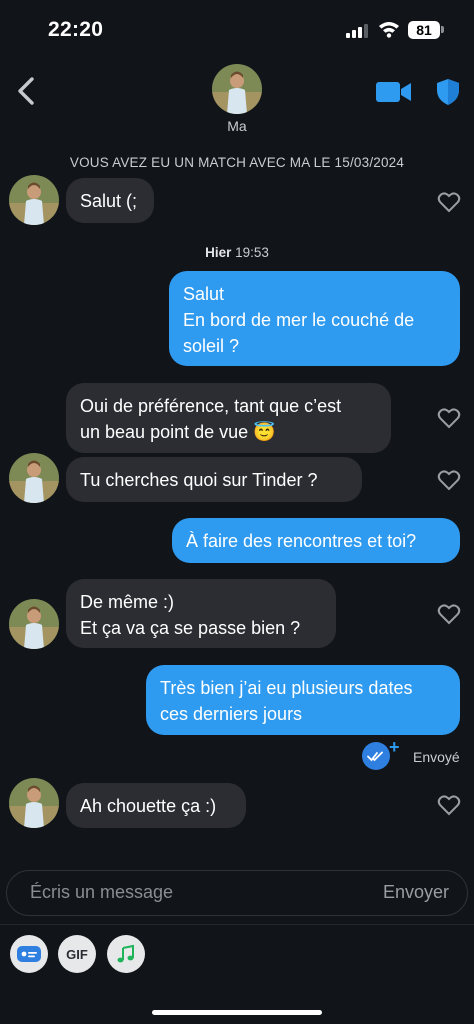  I want to click on message-bubble-incoming: Tu cherches quoi sur Tinder ?, so click(214, 479).